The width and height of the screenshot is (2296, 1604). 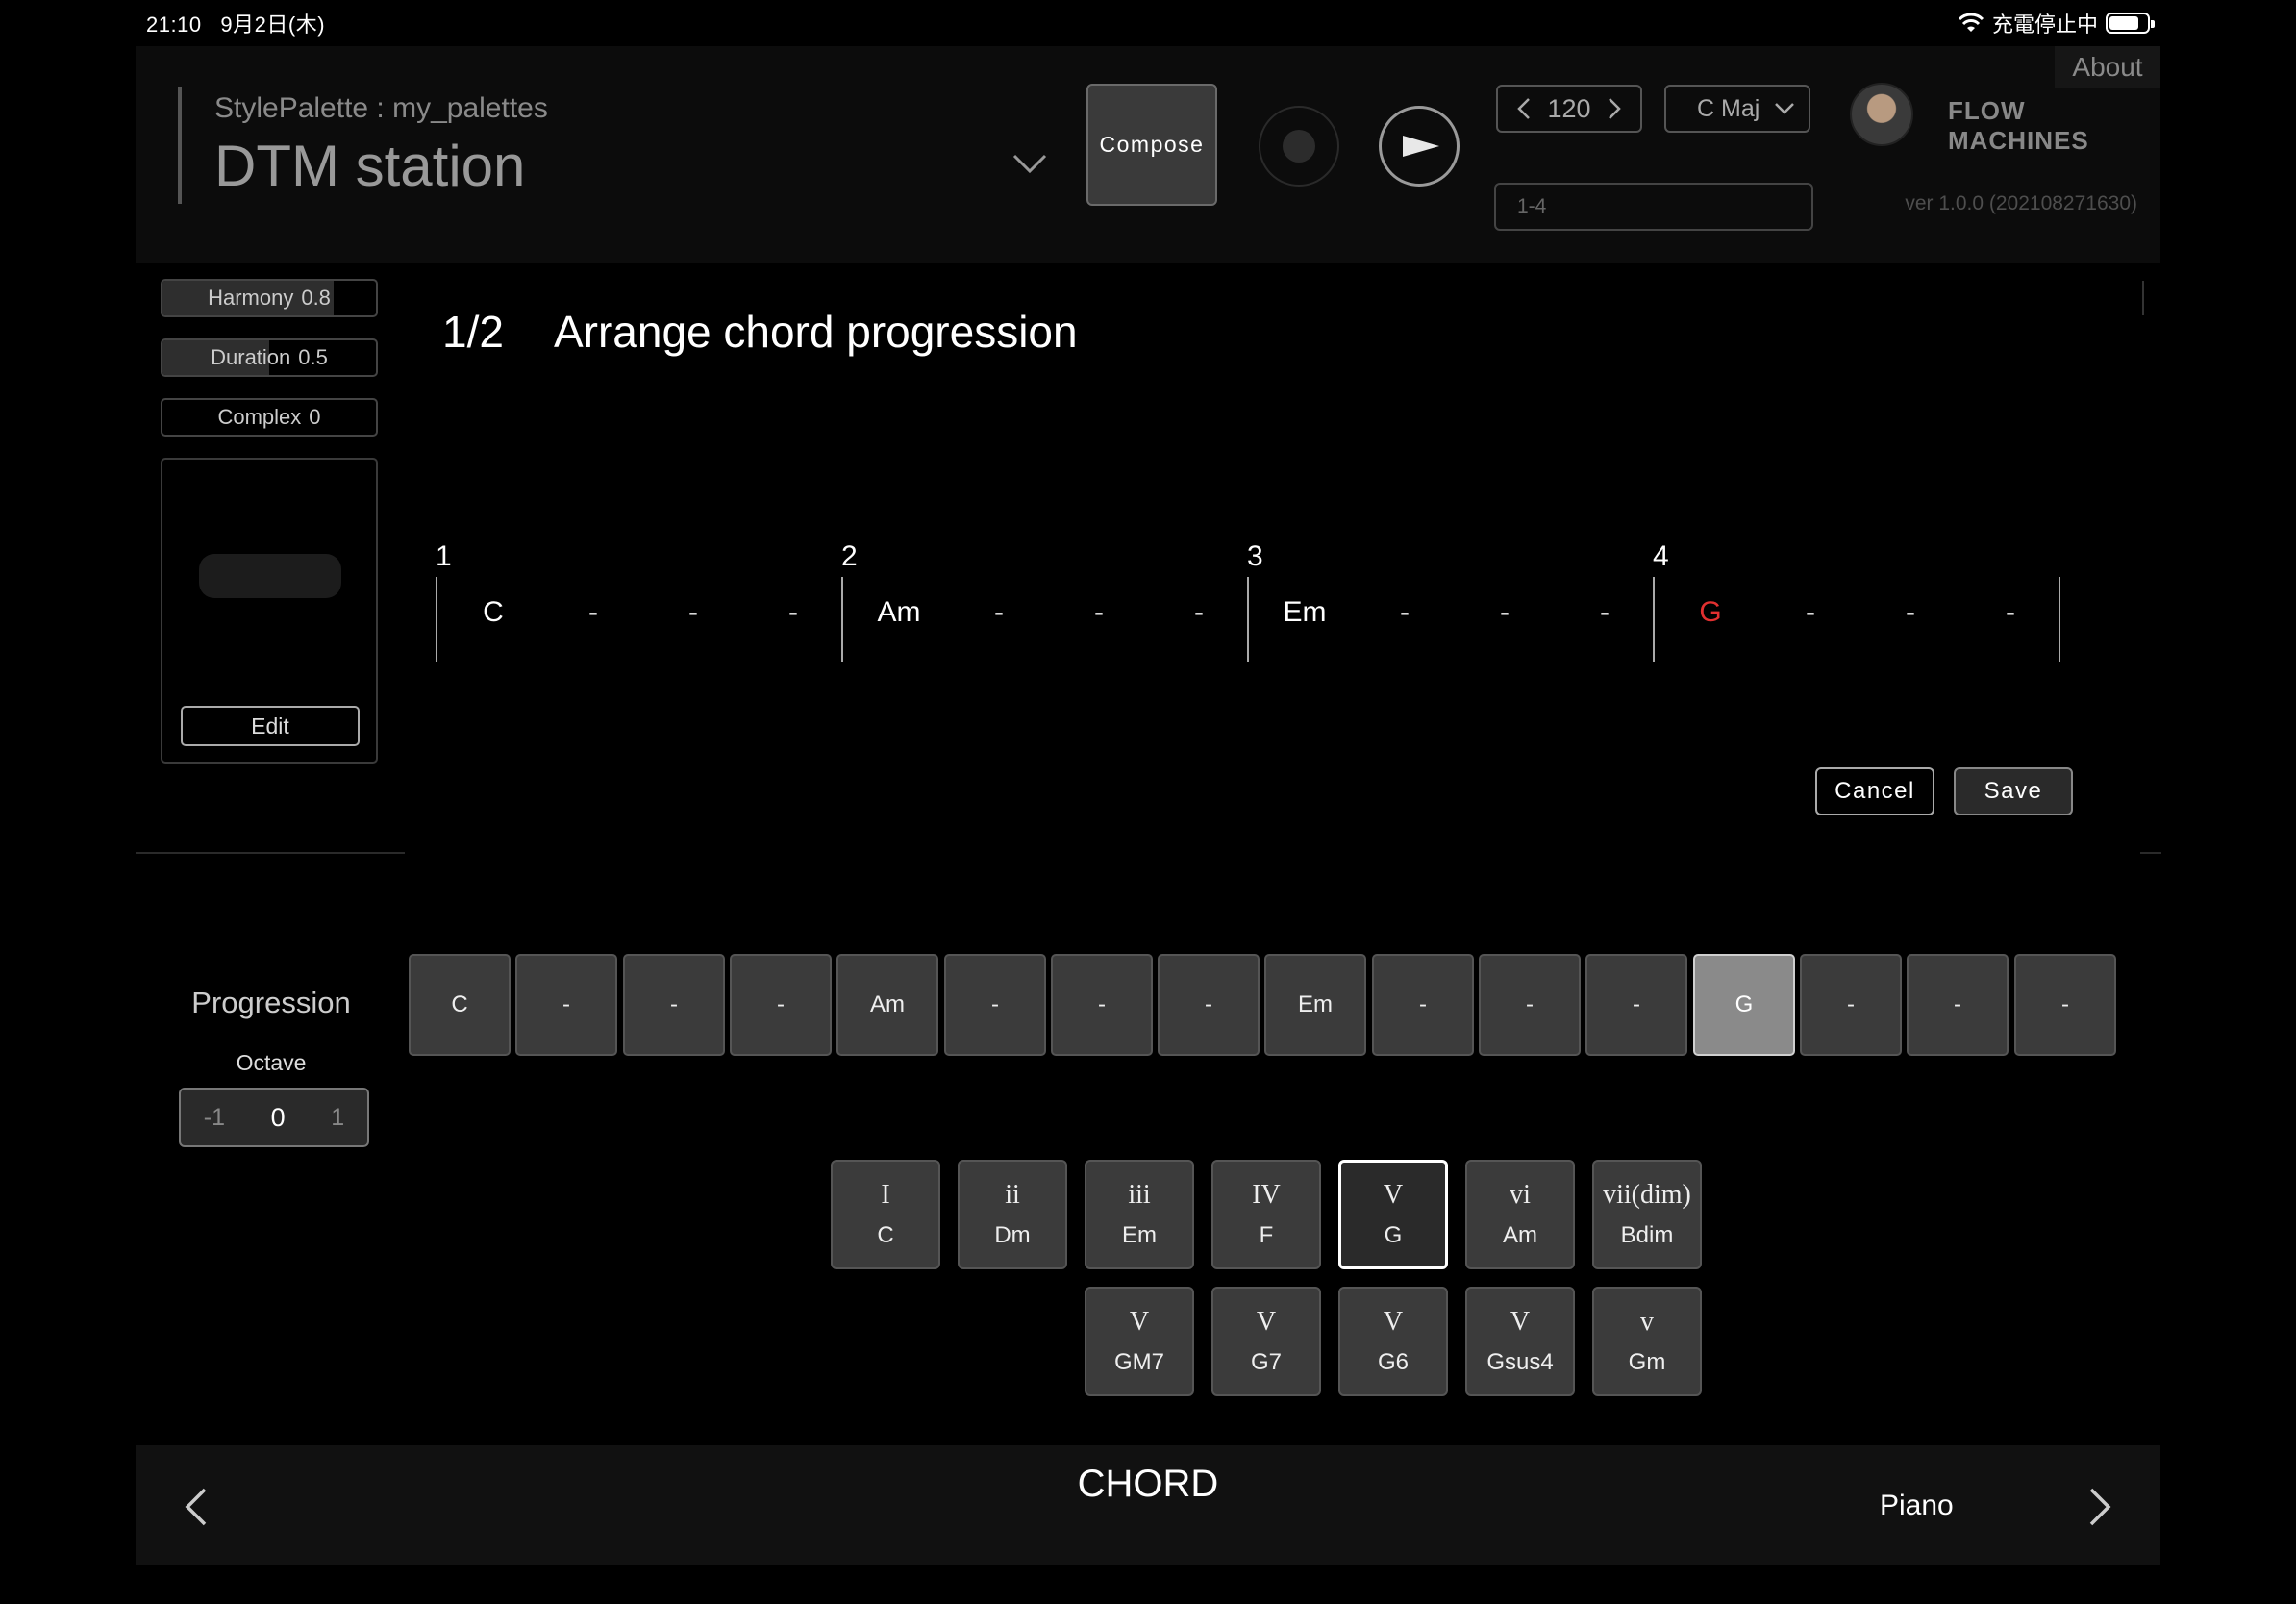 I want to click on harmony-slider: Harmony 0.8, so click(x=269, y=298).